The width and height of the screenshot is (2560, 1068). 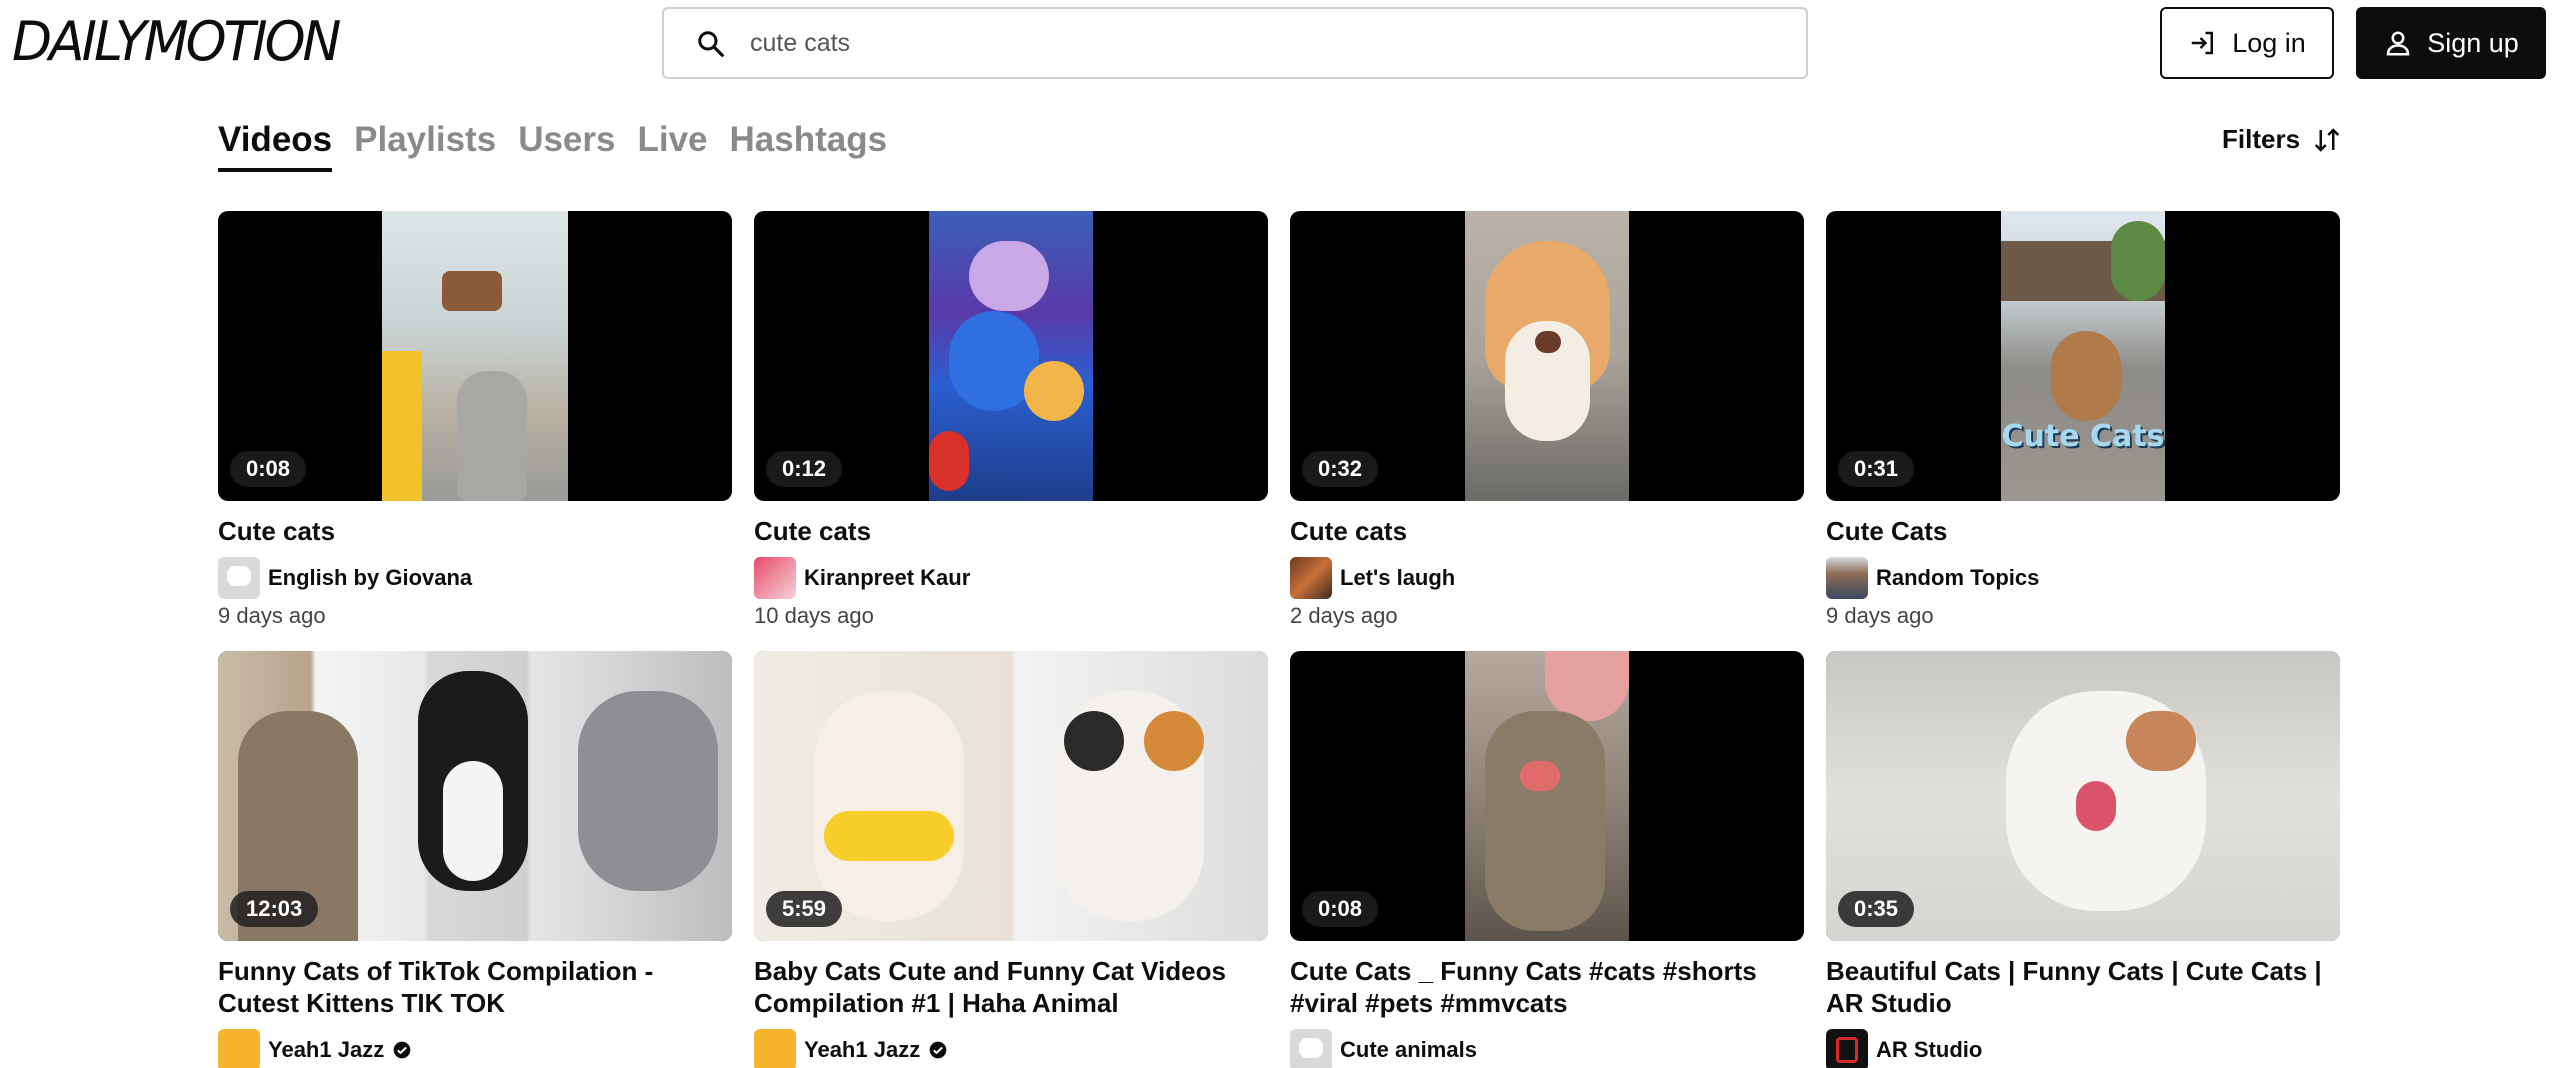 What do you see at coordinates (1547, 1048) in the screenshot?
I see `channel-row: Cute animals` at bounding box center [1547, 1048].